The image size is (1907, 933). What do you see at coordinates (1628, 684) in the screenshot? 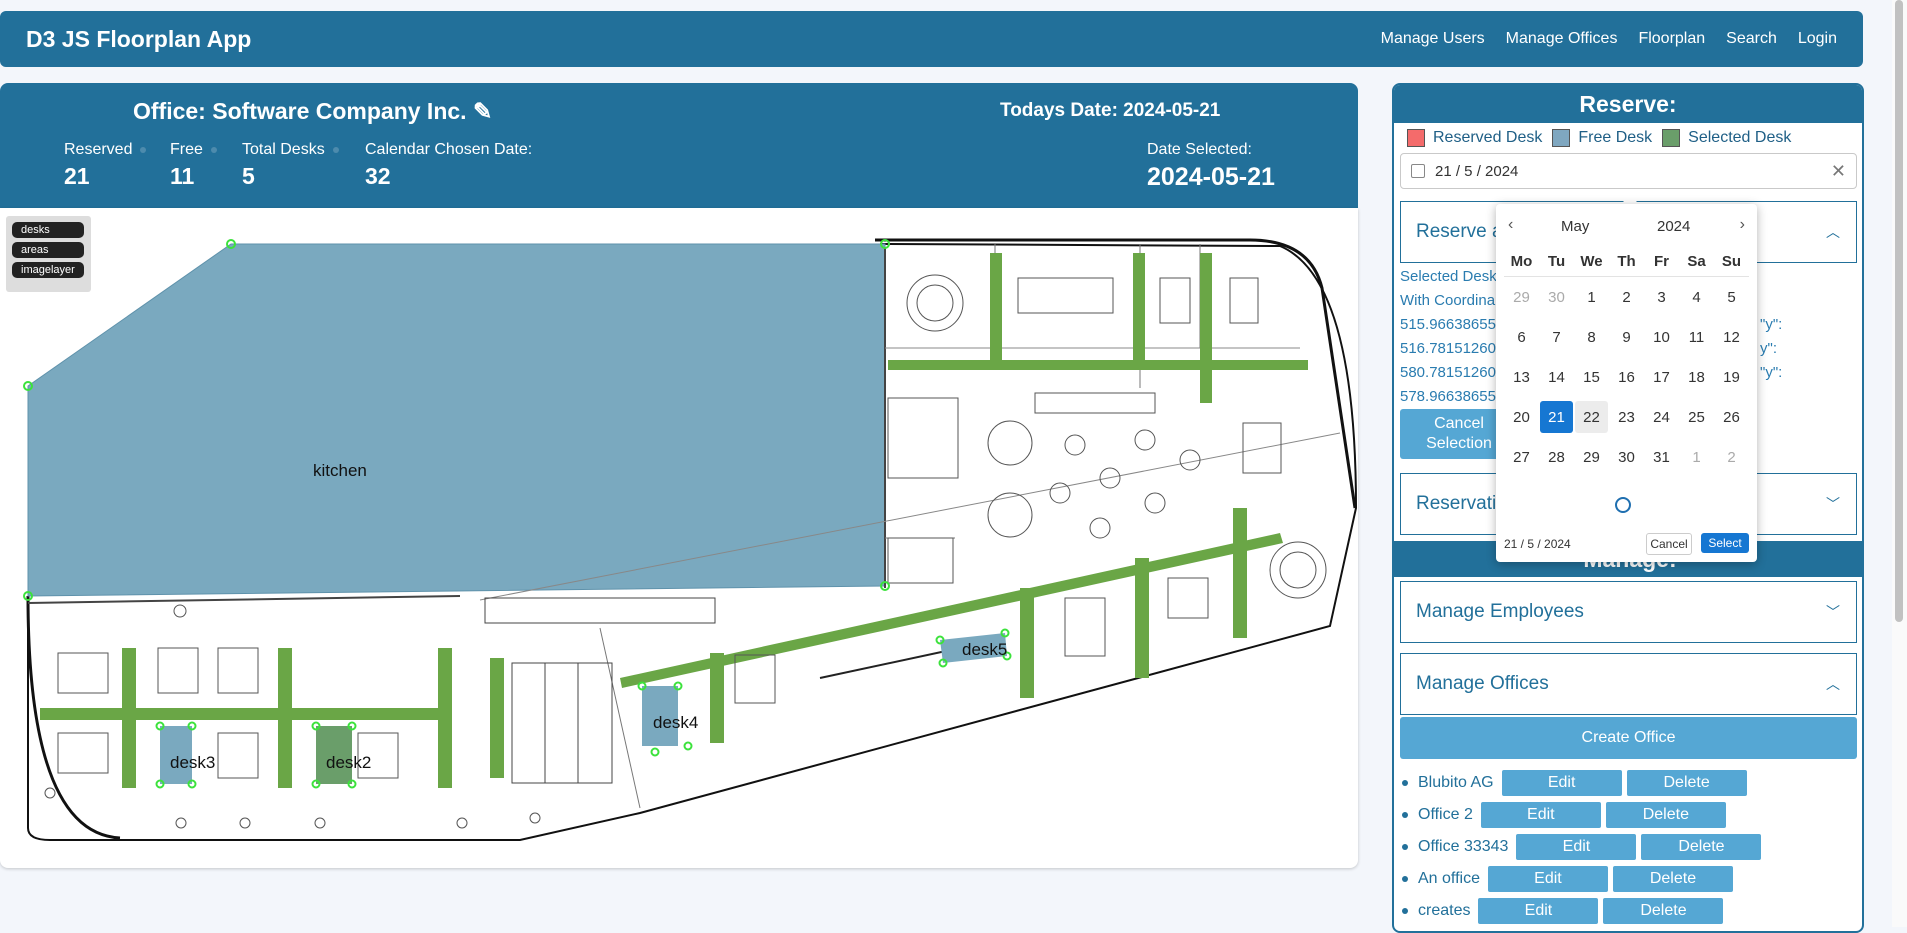
I see `manage-offices-accordion: Manage Offices ︿` at bounding box center [1628, 684].